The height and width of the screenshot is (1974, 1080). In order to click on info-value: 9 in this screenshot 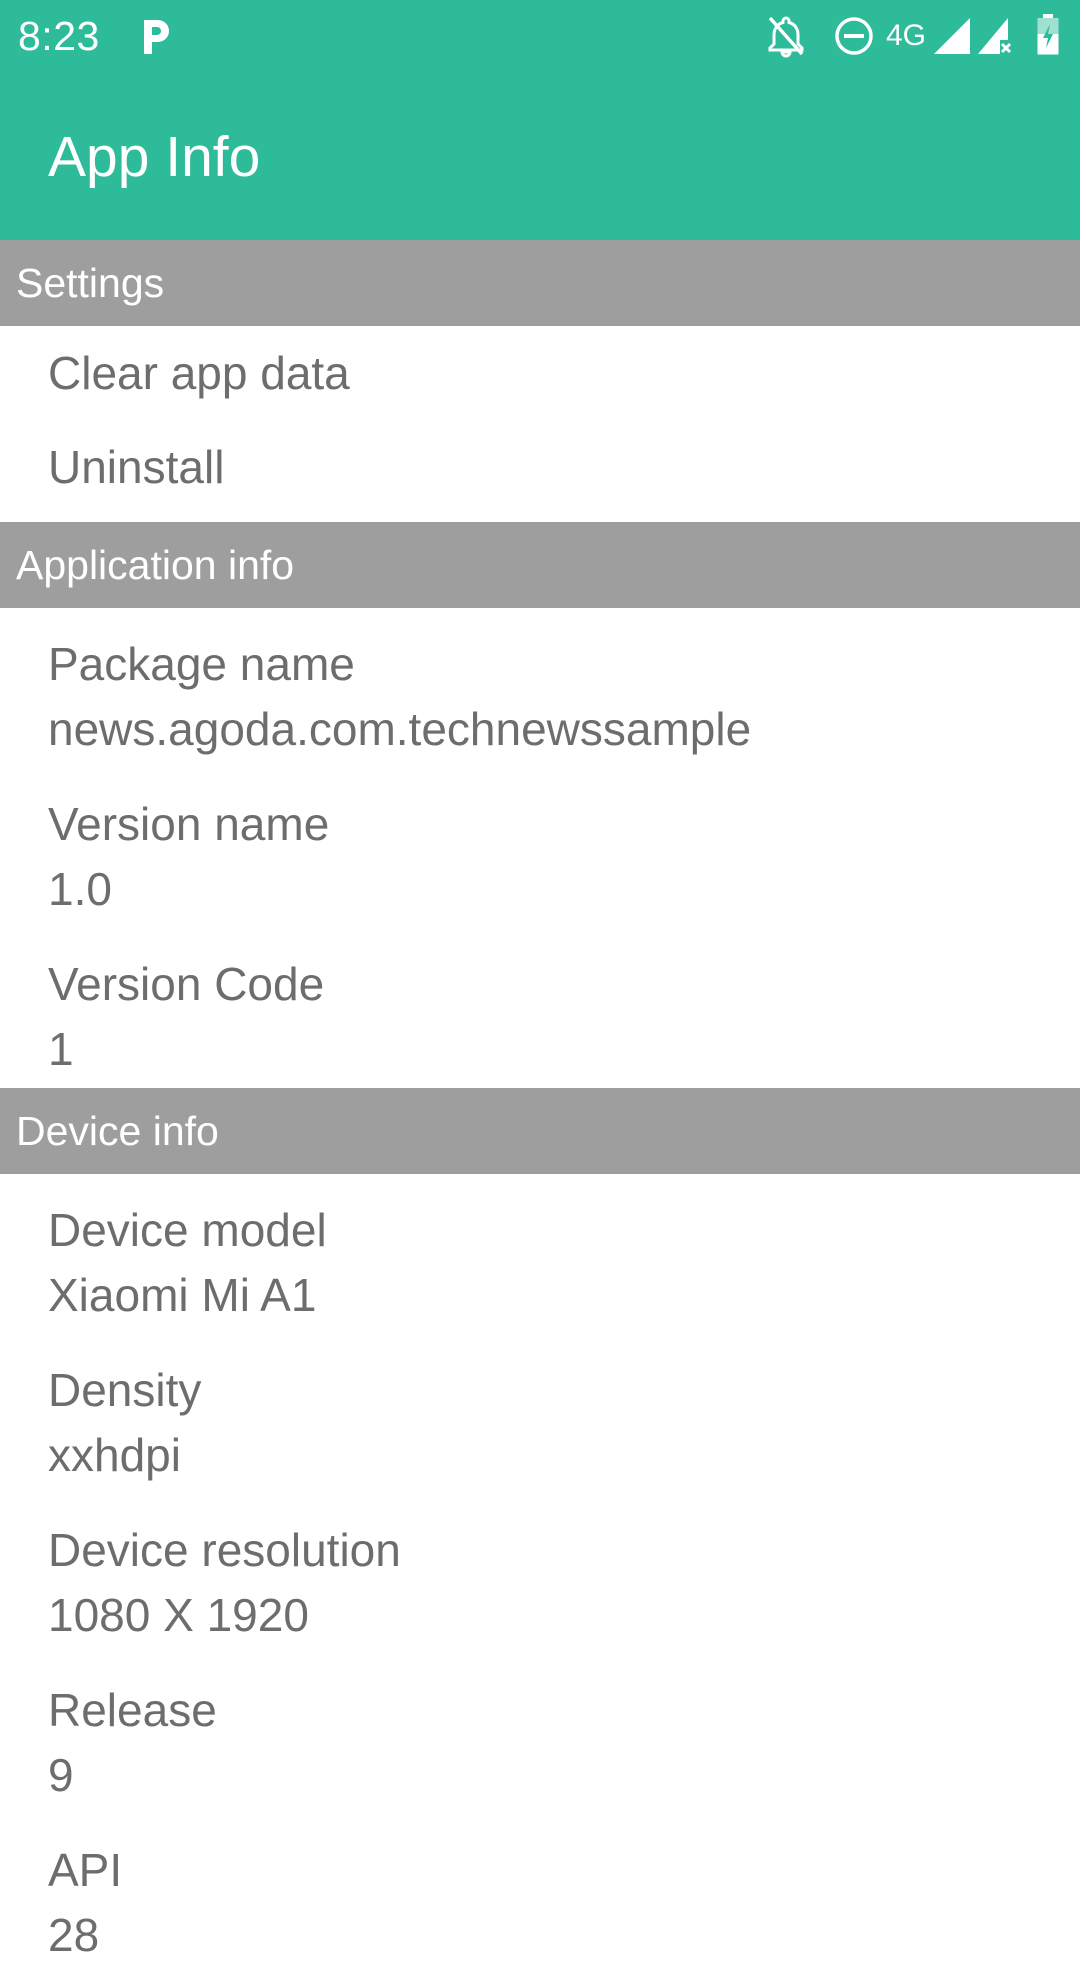, I will do `click(61, 1775)`.